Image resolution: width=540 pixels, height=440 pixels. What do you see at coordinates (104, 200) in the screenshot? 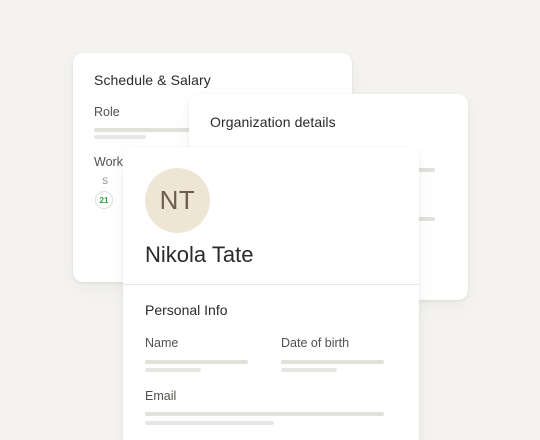
I see `day-badge: 21` at bounding box center [104, 200].